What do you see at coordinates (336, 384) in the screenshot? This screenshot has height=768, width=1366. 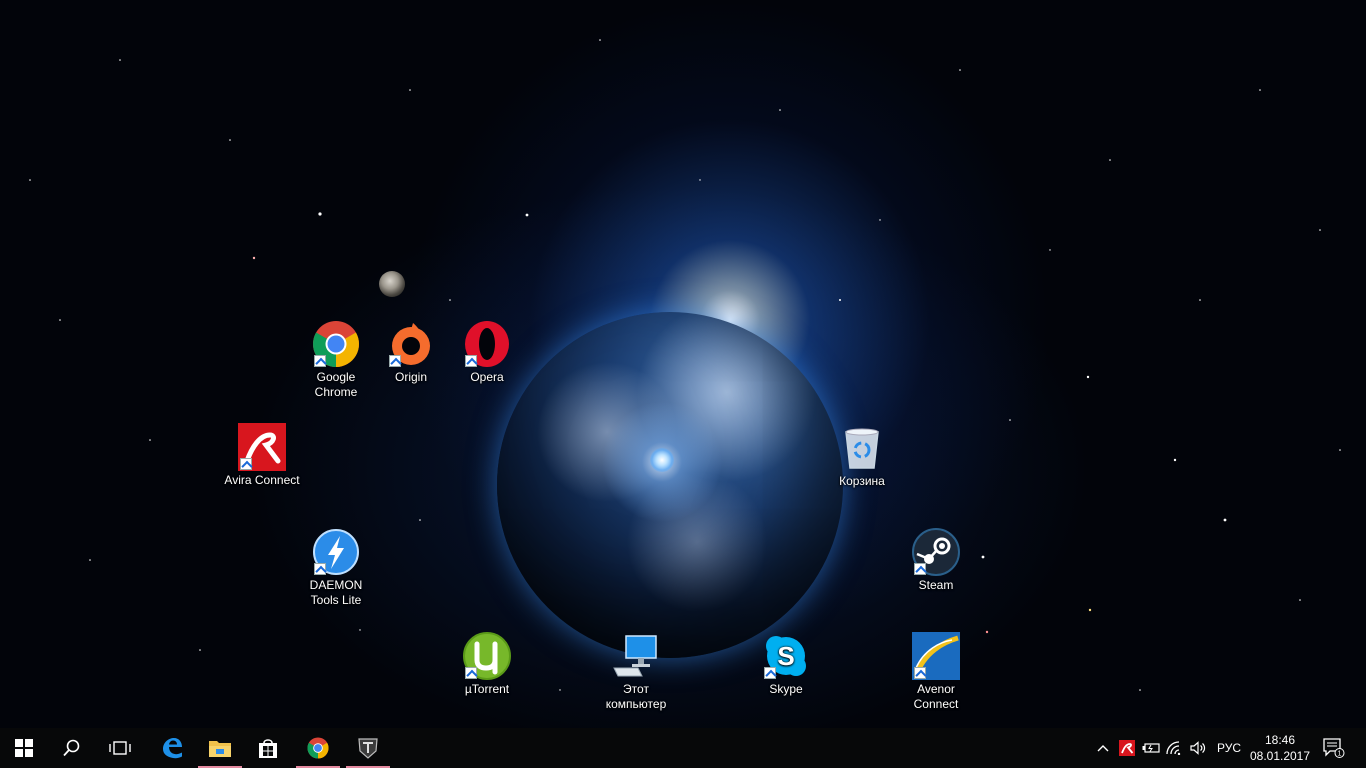 I see `desktop-icon-label: Google Chrome` at bounding box center [336, 384].